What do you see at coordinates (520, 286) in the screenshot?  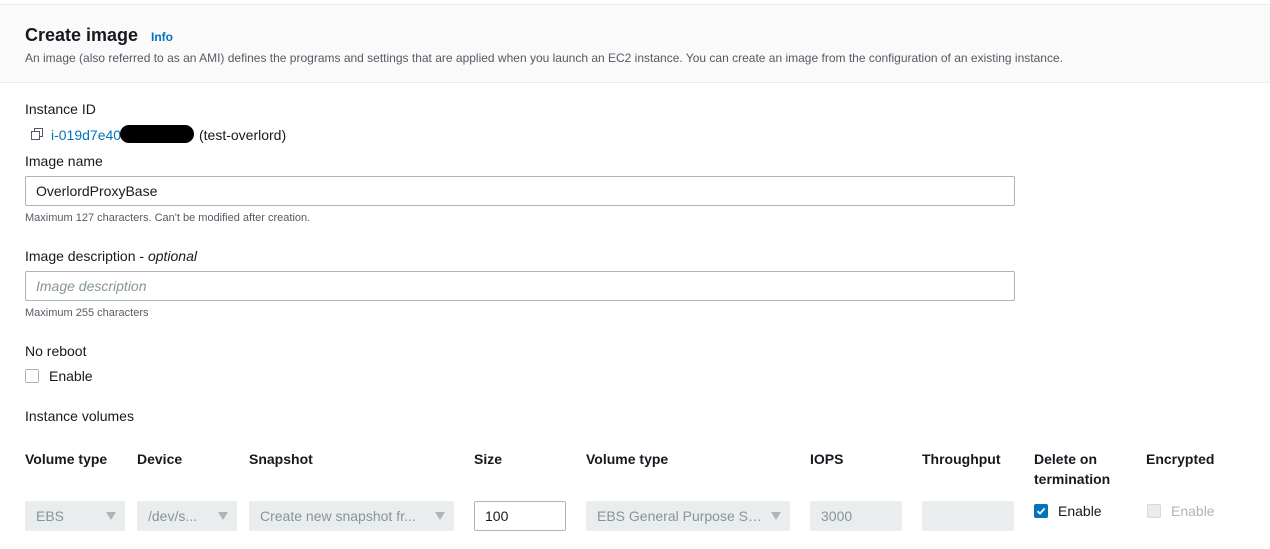 I see `image-description-input` at bounding box center [520, 286].